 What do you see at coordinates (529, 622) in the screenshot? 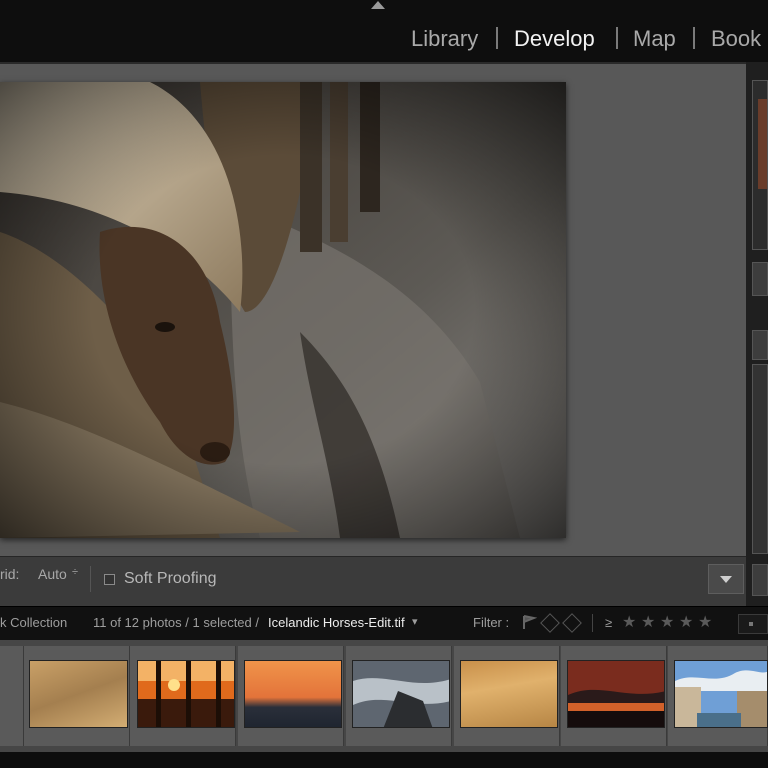
I see `flag-filter-icon` at bounding box center [529, 622].